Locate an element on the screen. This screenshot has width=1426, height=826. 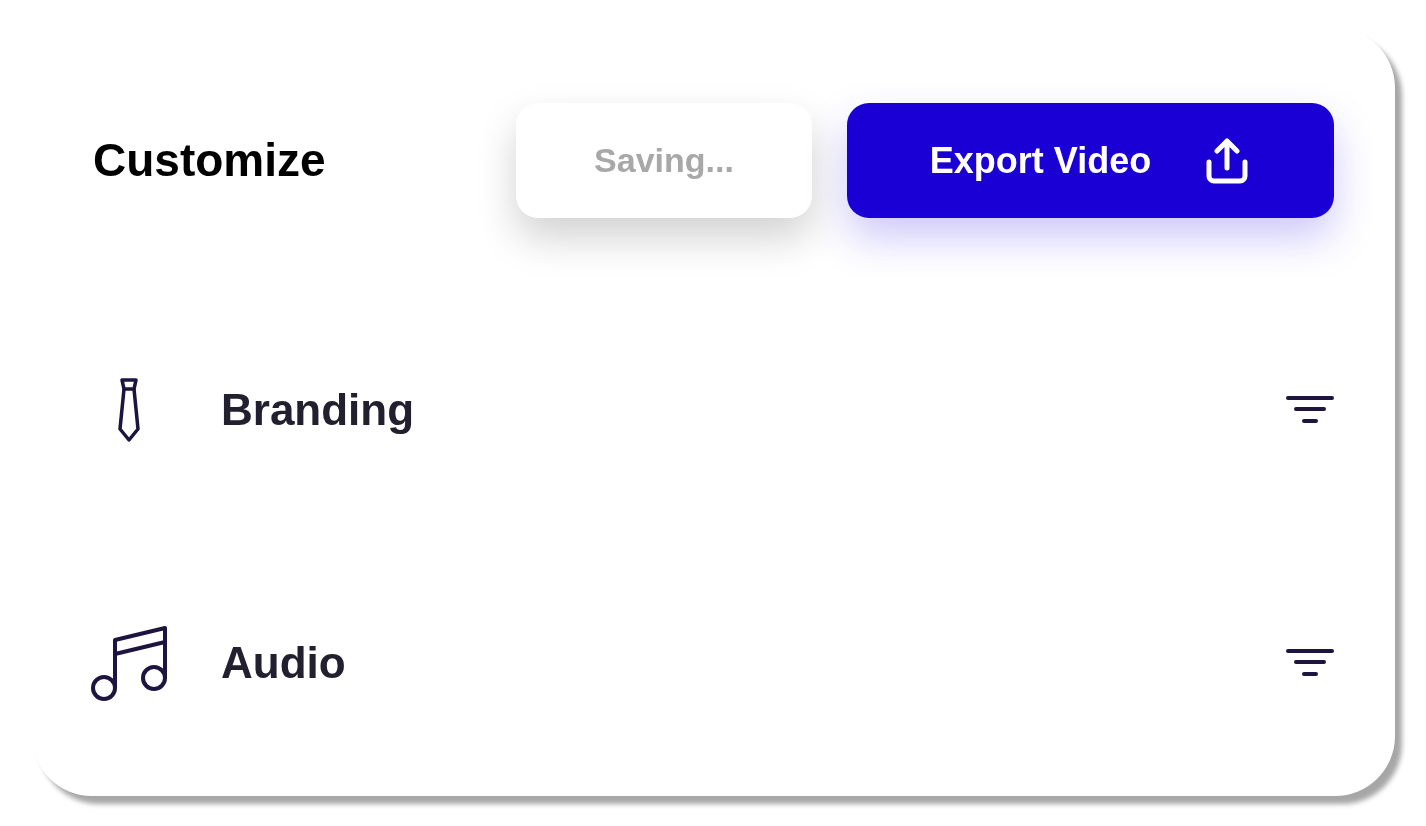
section-label: Audio is located at coordinates (283, 663).